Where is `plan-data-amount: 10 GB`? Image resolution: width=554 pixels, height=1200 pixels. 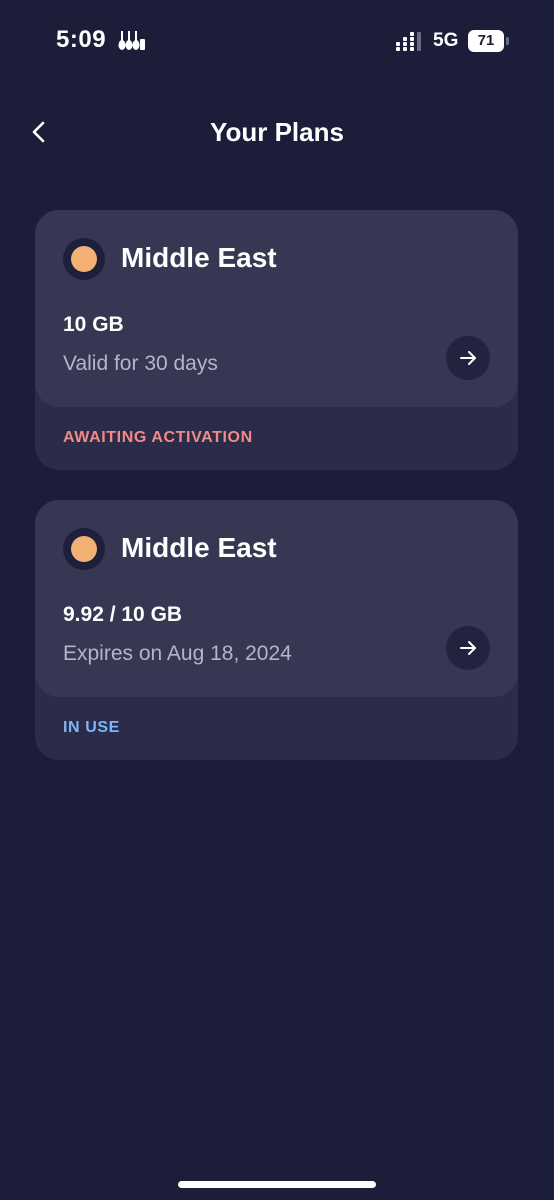
plan-data-amount: 10 GB is located at coordinates (93, 324).